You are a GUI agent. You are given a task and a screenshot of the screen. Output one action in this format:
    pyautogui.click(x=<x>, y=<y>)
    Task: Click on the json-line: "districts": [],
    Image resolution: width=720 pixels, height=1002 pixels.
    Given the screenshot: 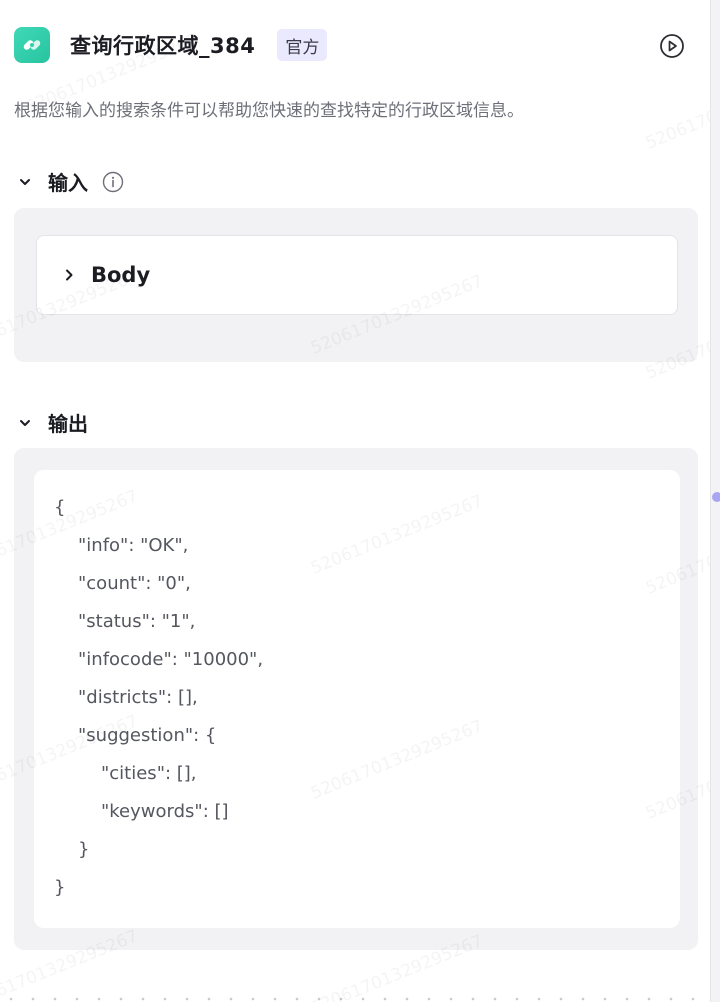 What is the action you would take?
    pyautogui.click(x=138, y=697)
    